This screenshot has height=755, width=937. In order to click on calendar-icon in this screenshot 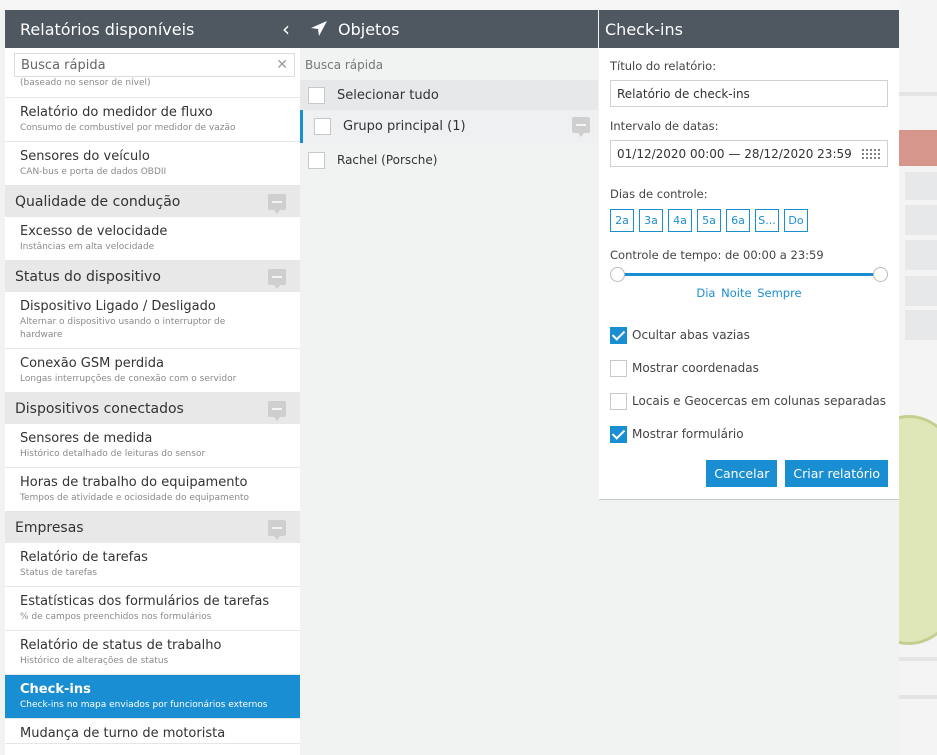, I will do `click(871, 153)`.